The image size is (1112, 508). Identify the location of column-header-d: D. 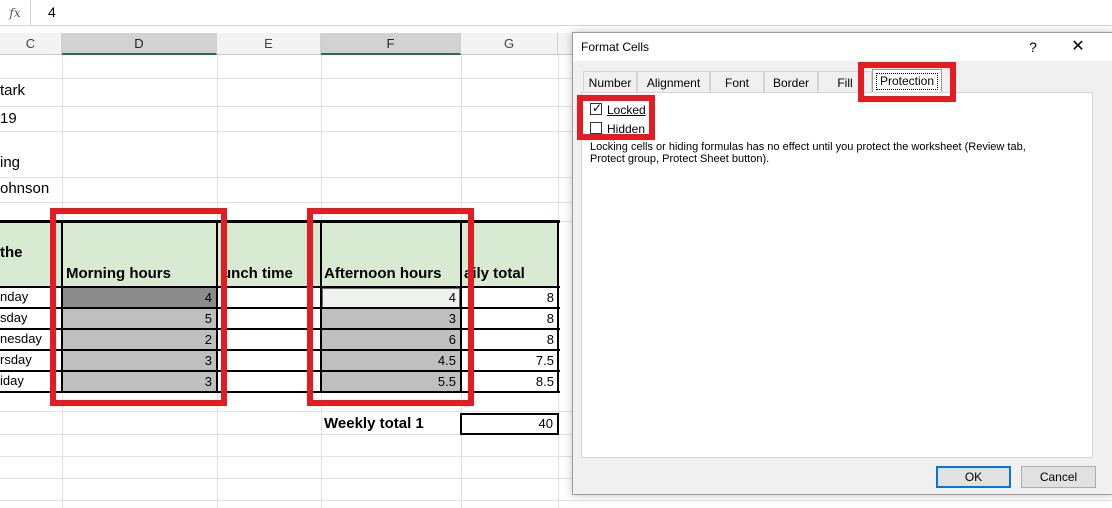
(139, 44).